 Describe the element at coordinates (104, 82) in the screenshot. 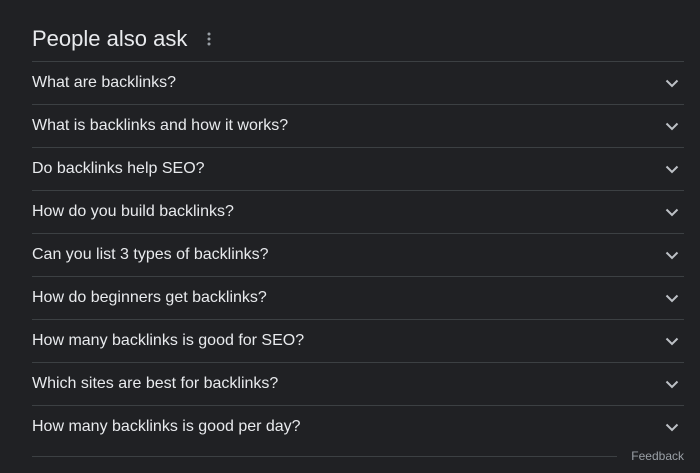

I see `question-text: What are backlinks?` at that location.